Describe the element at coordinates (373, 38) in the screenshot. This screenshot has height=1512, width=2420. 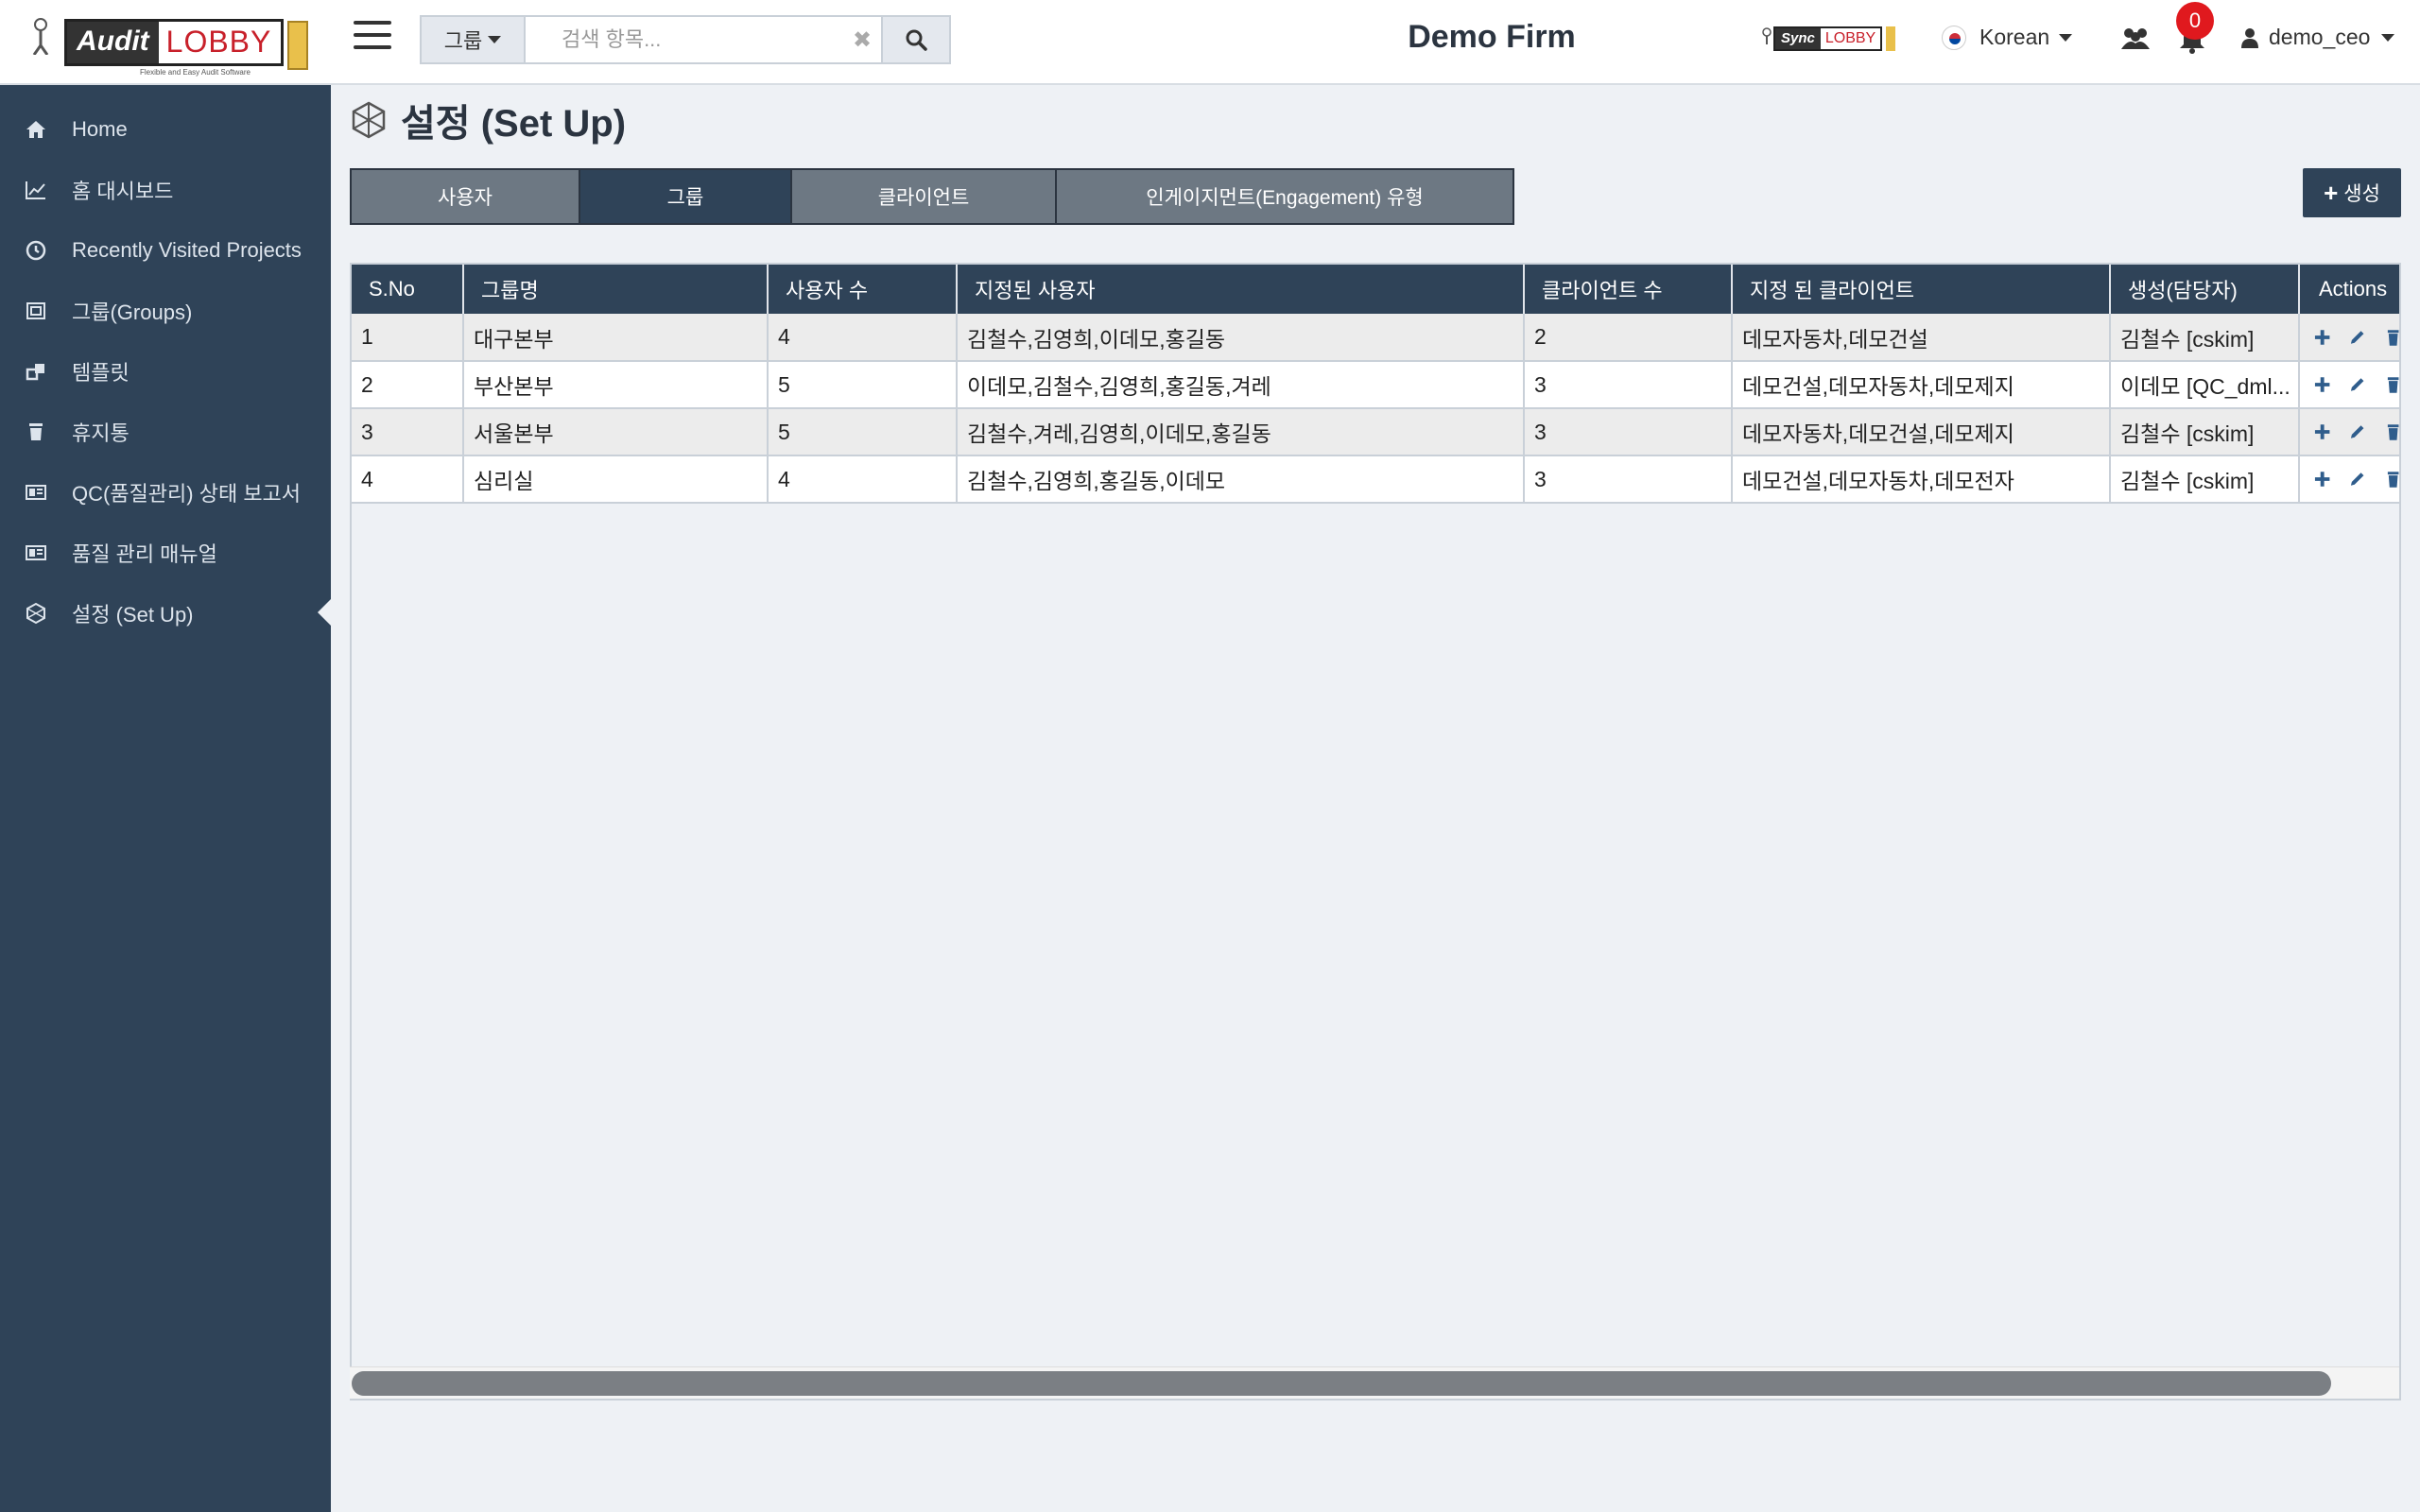
I see `menu-toggle-button` at that location.